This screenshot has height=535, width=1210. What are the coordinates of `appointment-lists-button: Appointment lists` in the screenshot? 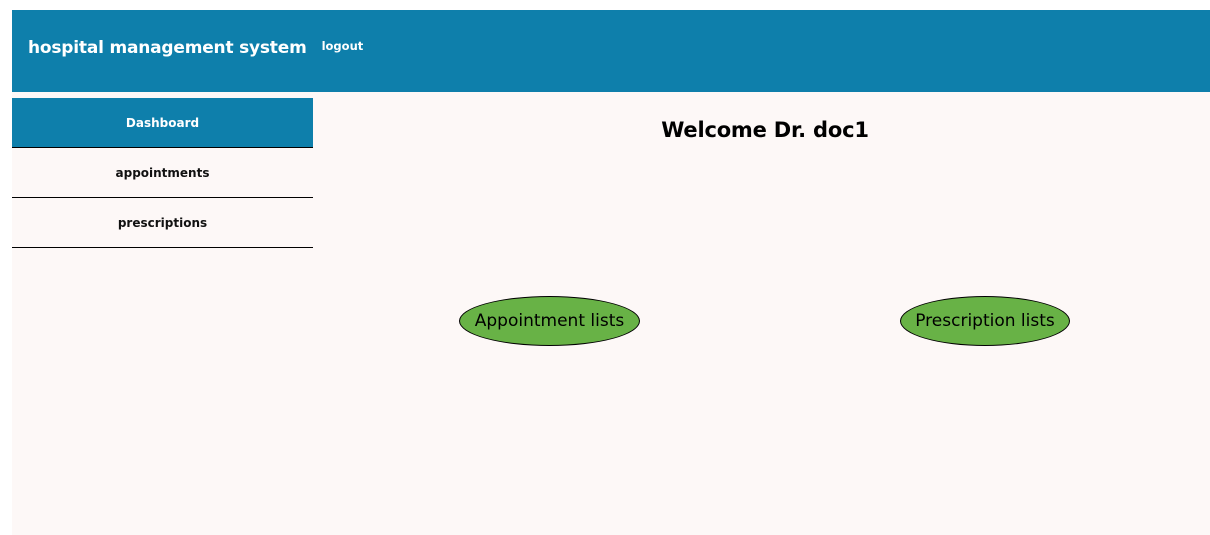 It's located at (549, 321).